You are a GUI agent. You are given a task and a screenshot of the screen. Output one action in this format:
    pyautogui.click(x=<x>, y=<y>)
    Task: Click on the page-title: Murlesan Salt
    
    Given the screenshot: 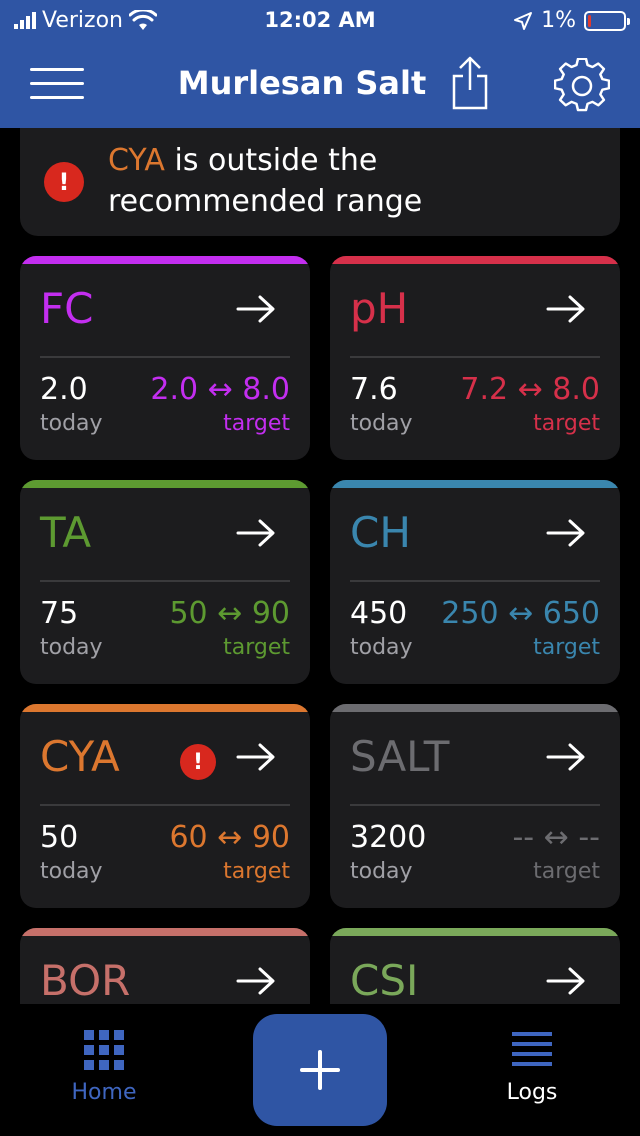 What is the action you would take?
    pyautogui.click(x=302, y=83)
    